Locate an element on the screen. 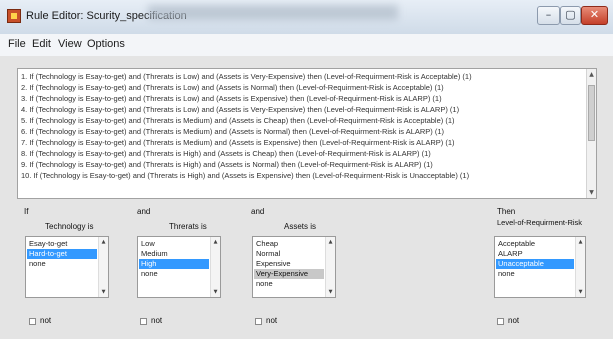  maximize-icon: ▢ is located at coordinates (570, 14).